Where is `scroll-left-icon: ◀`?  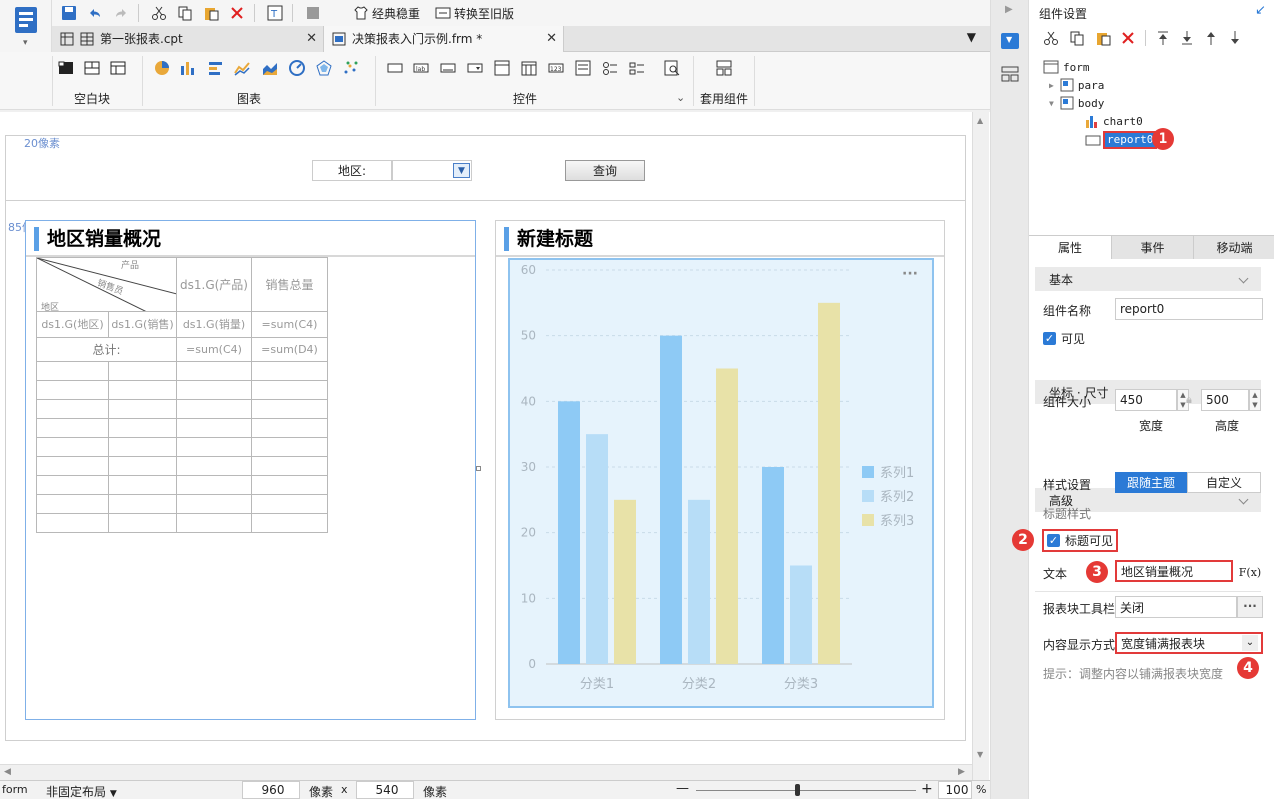 scroll-left-icon: ◀ is located at coordinates (7, 772).